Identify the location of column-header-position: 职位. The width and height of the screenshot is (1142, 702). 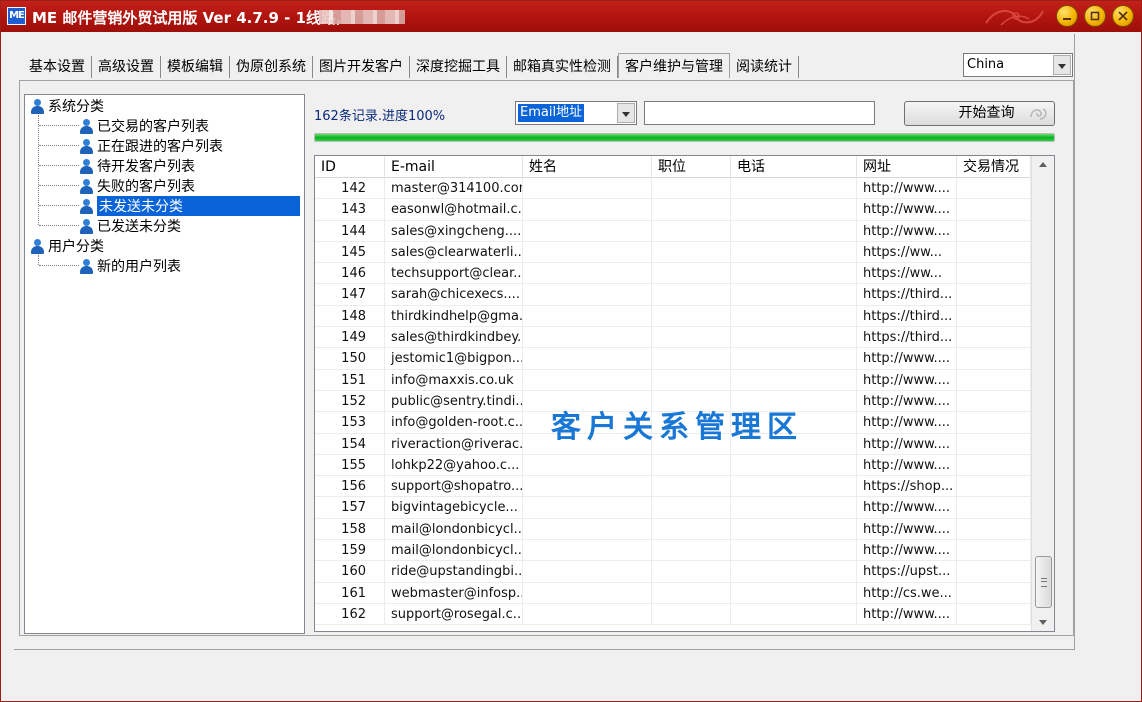
(691, 167).